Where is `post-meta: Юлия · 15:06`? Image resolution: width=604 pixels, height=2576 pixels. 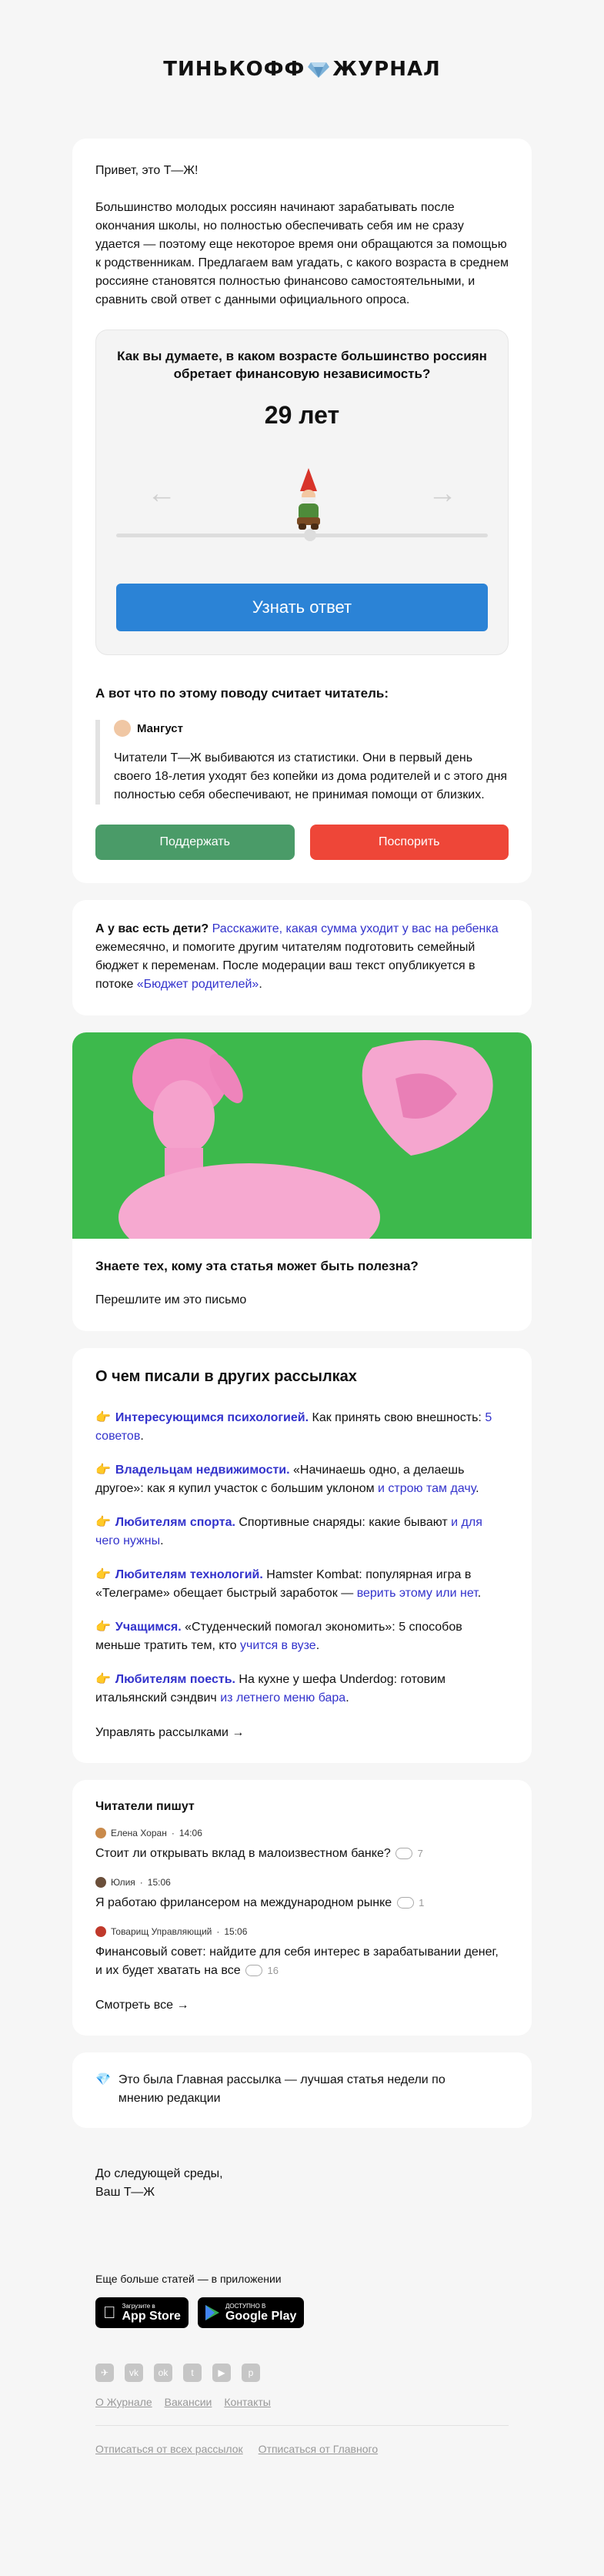 post-meta: Юлия · 15:06 is located at coordinates (302, 1883).